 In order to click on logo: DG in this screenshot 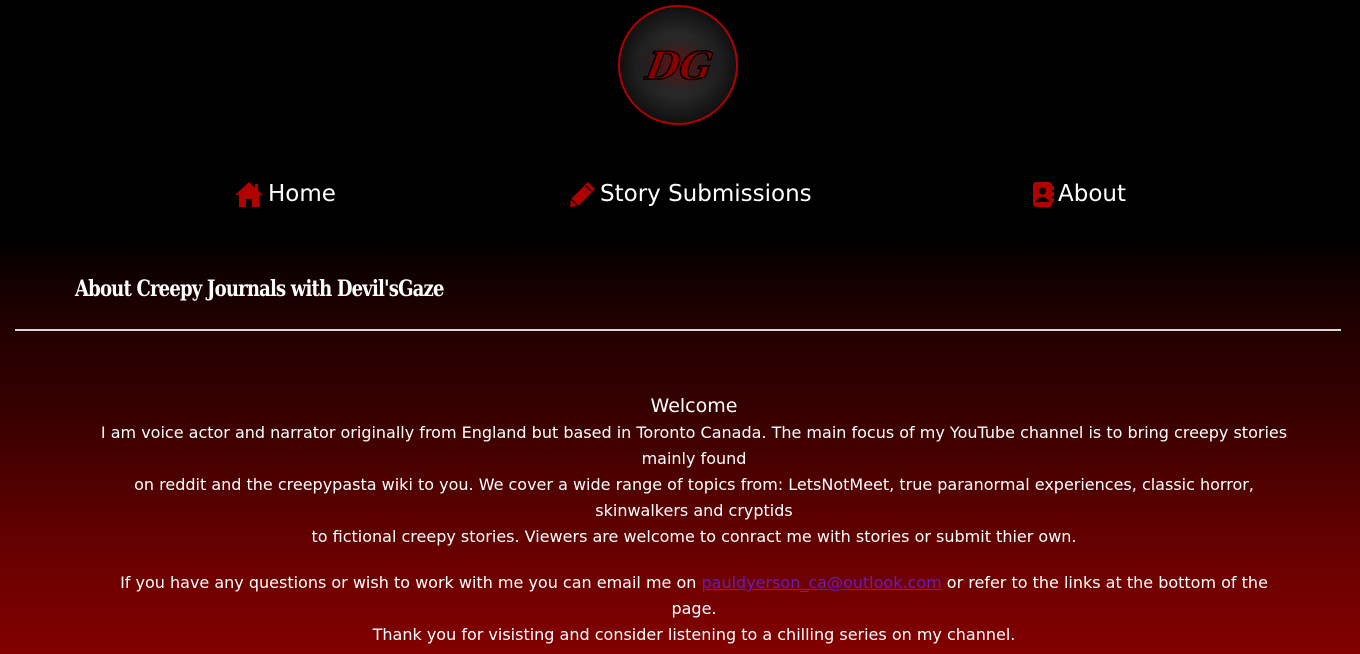, I will do `click(678, 65)`.